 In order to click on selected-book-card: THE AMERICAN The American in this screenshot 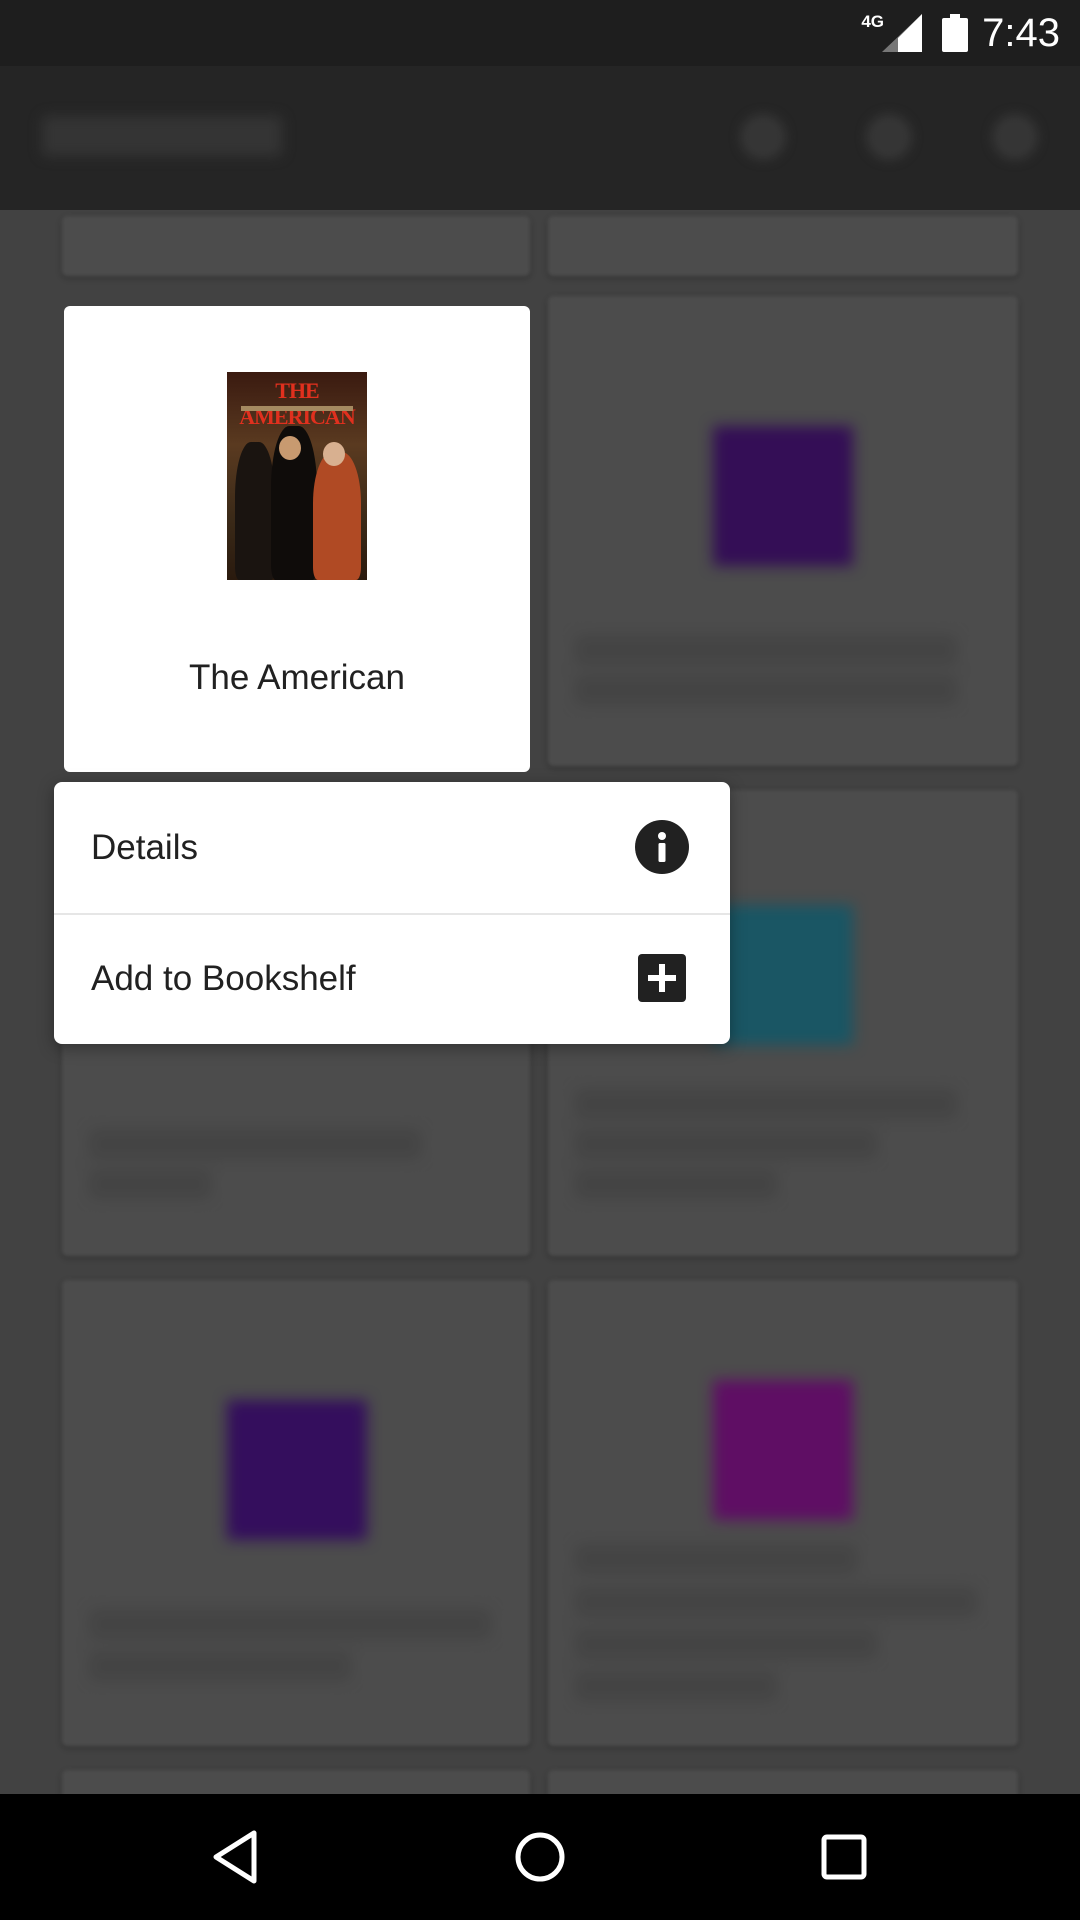, I will do `click(297, 539)`.